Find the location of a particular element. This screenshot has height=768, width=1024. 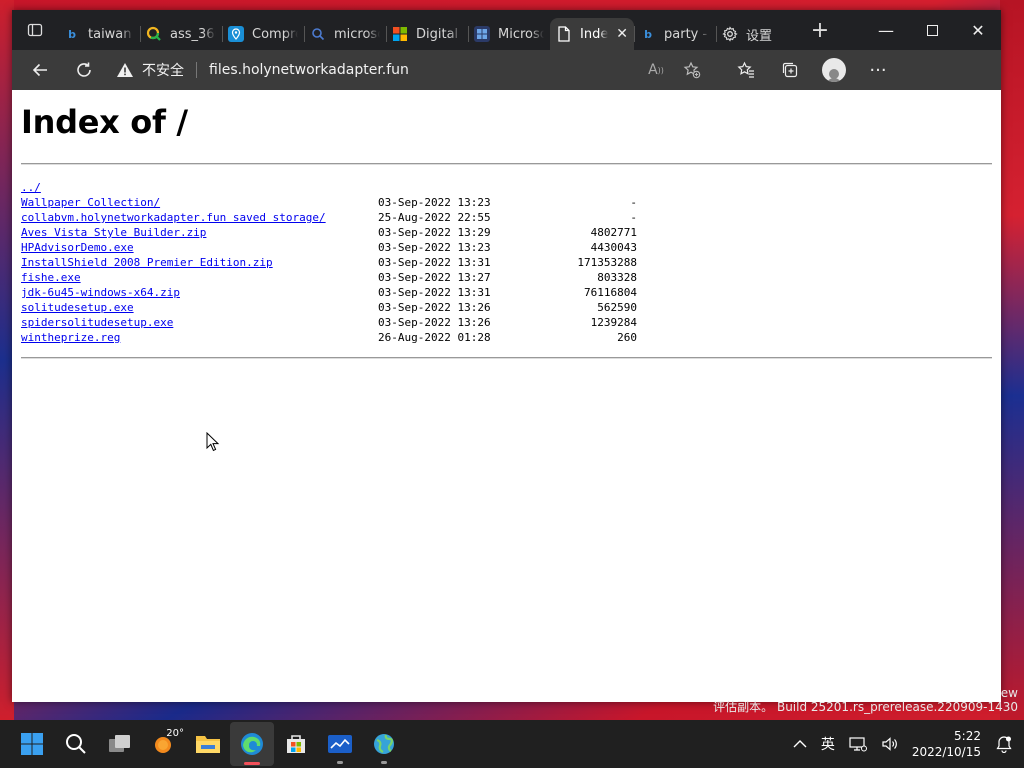

watermark-line-1: ew is located at coordinates (1009, 693).